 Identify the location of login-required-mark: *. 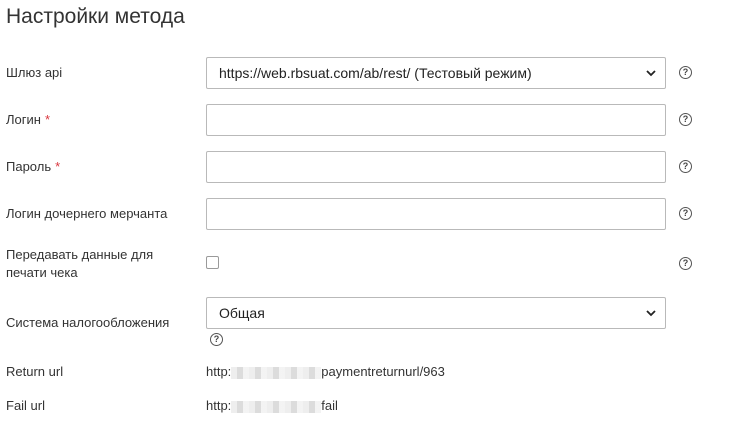
(47, 119).